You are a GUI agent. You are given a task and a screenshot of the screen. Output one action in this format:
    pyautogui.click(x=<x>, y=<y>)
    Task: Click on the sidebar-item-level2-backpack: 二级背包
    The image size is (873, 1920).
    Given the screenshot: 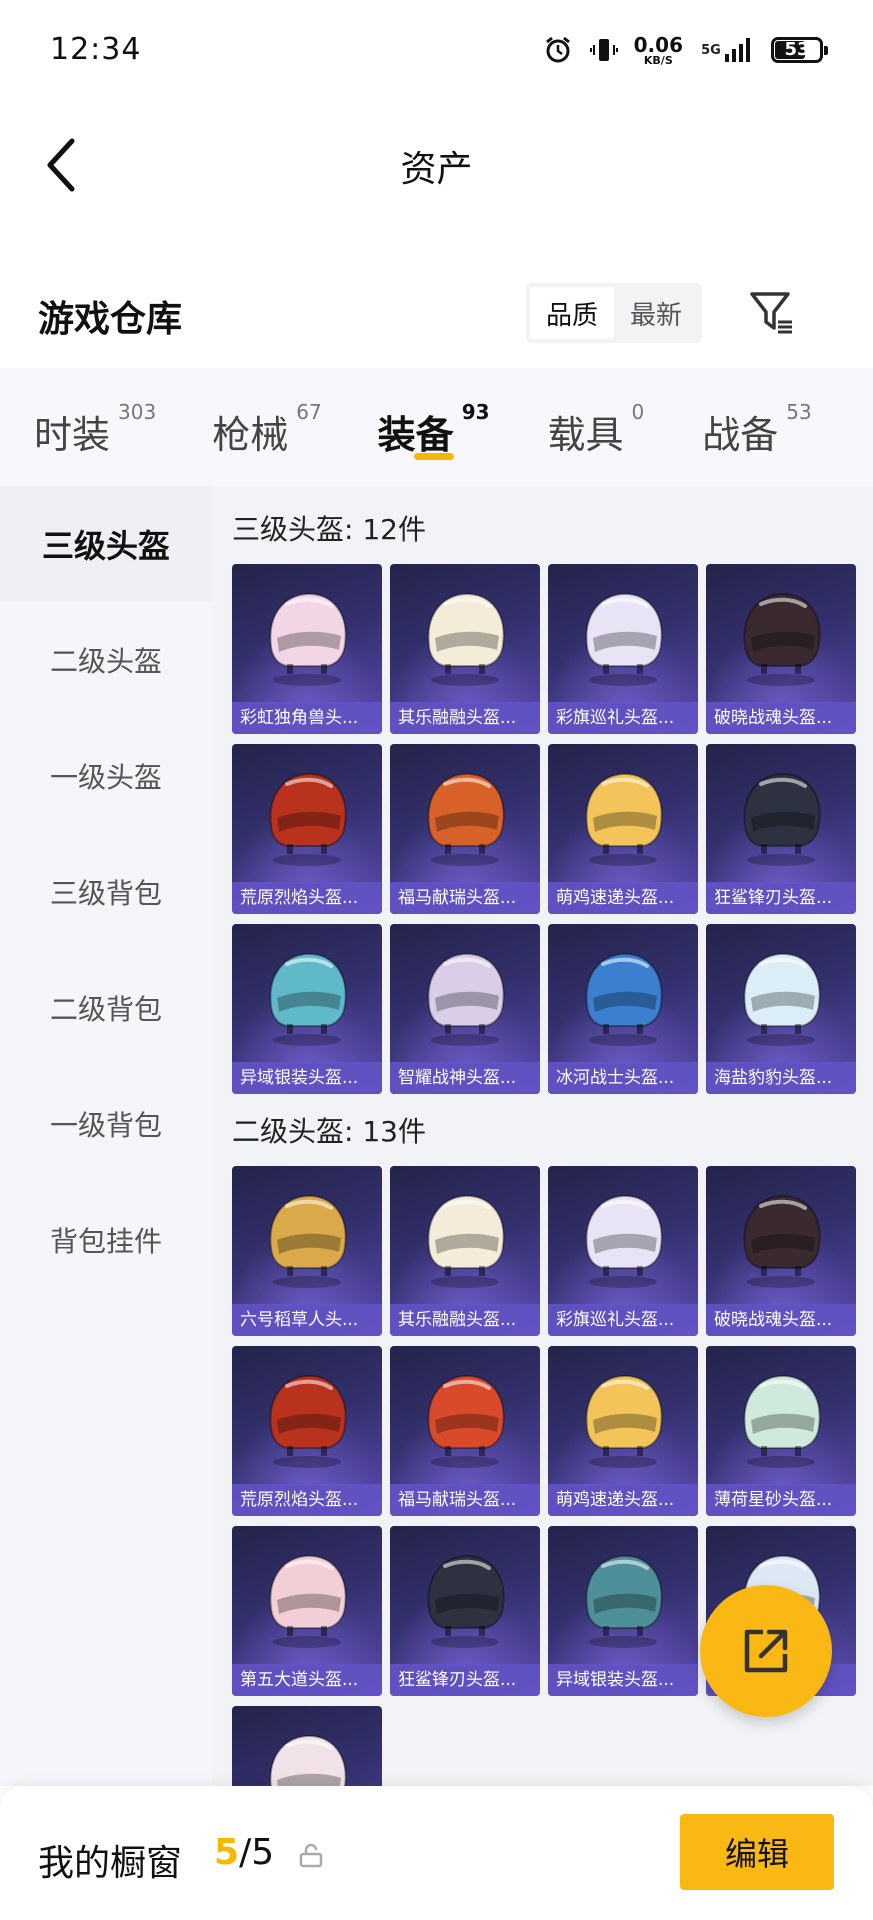 What is the action you would take?
    pyautogui.click(x=106, y=1008)
    